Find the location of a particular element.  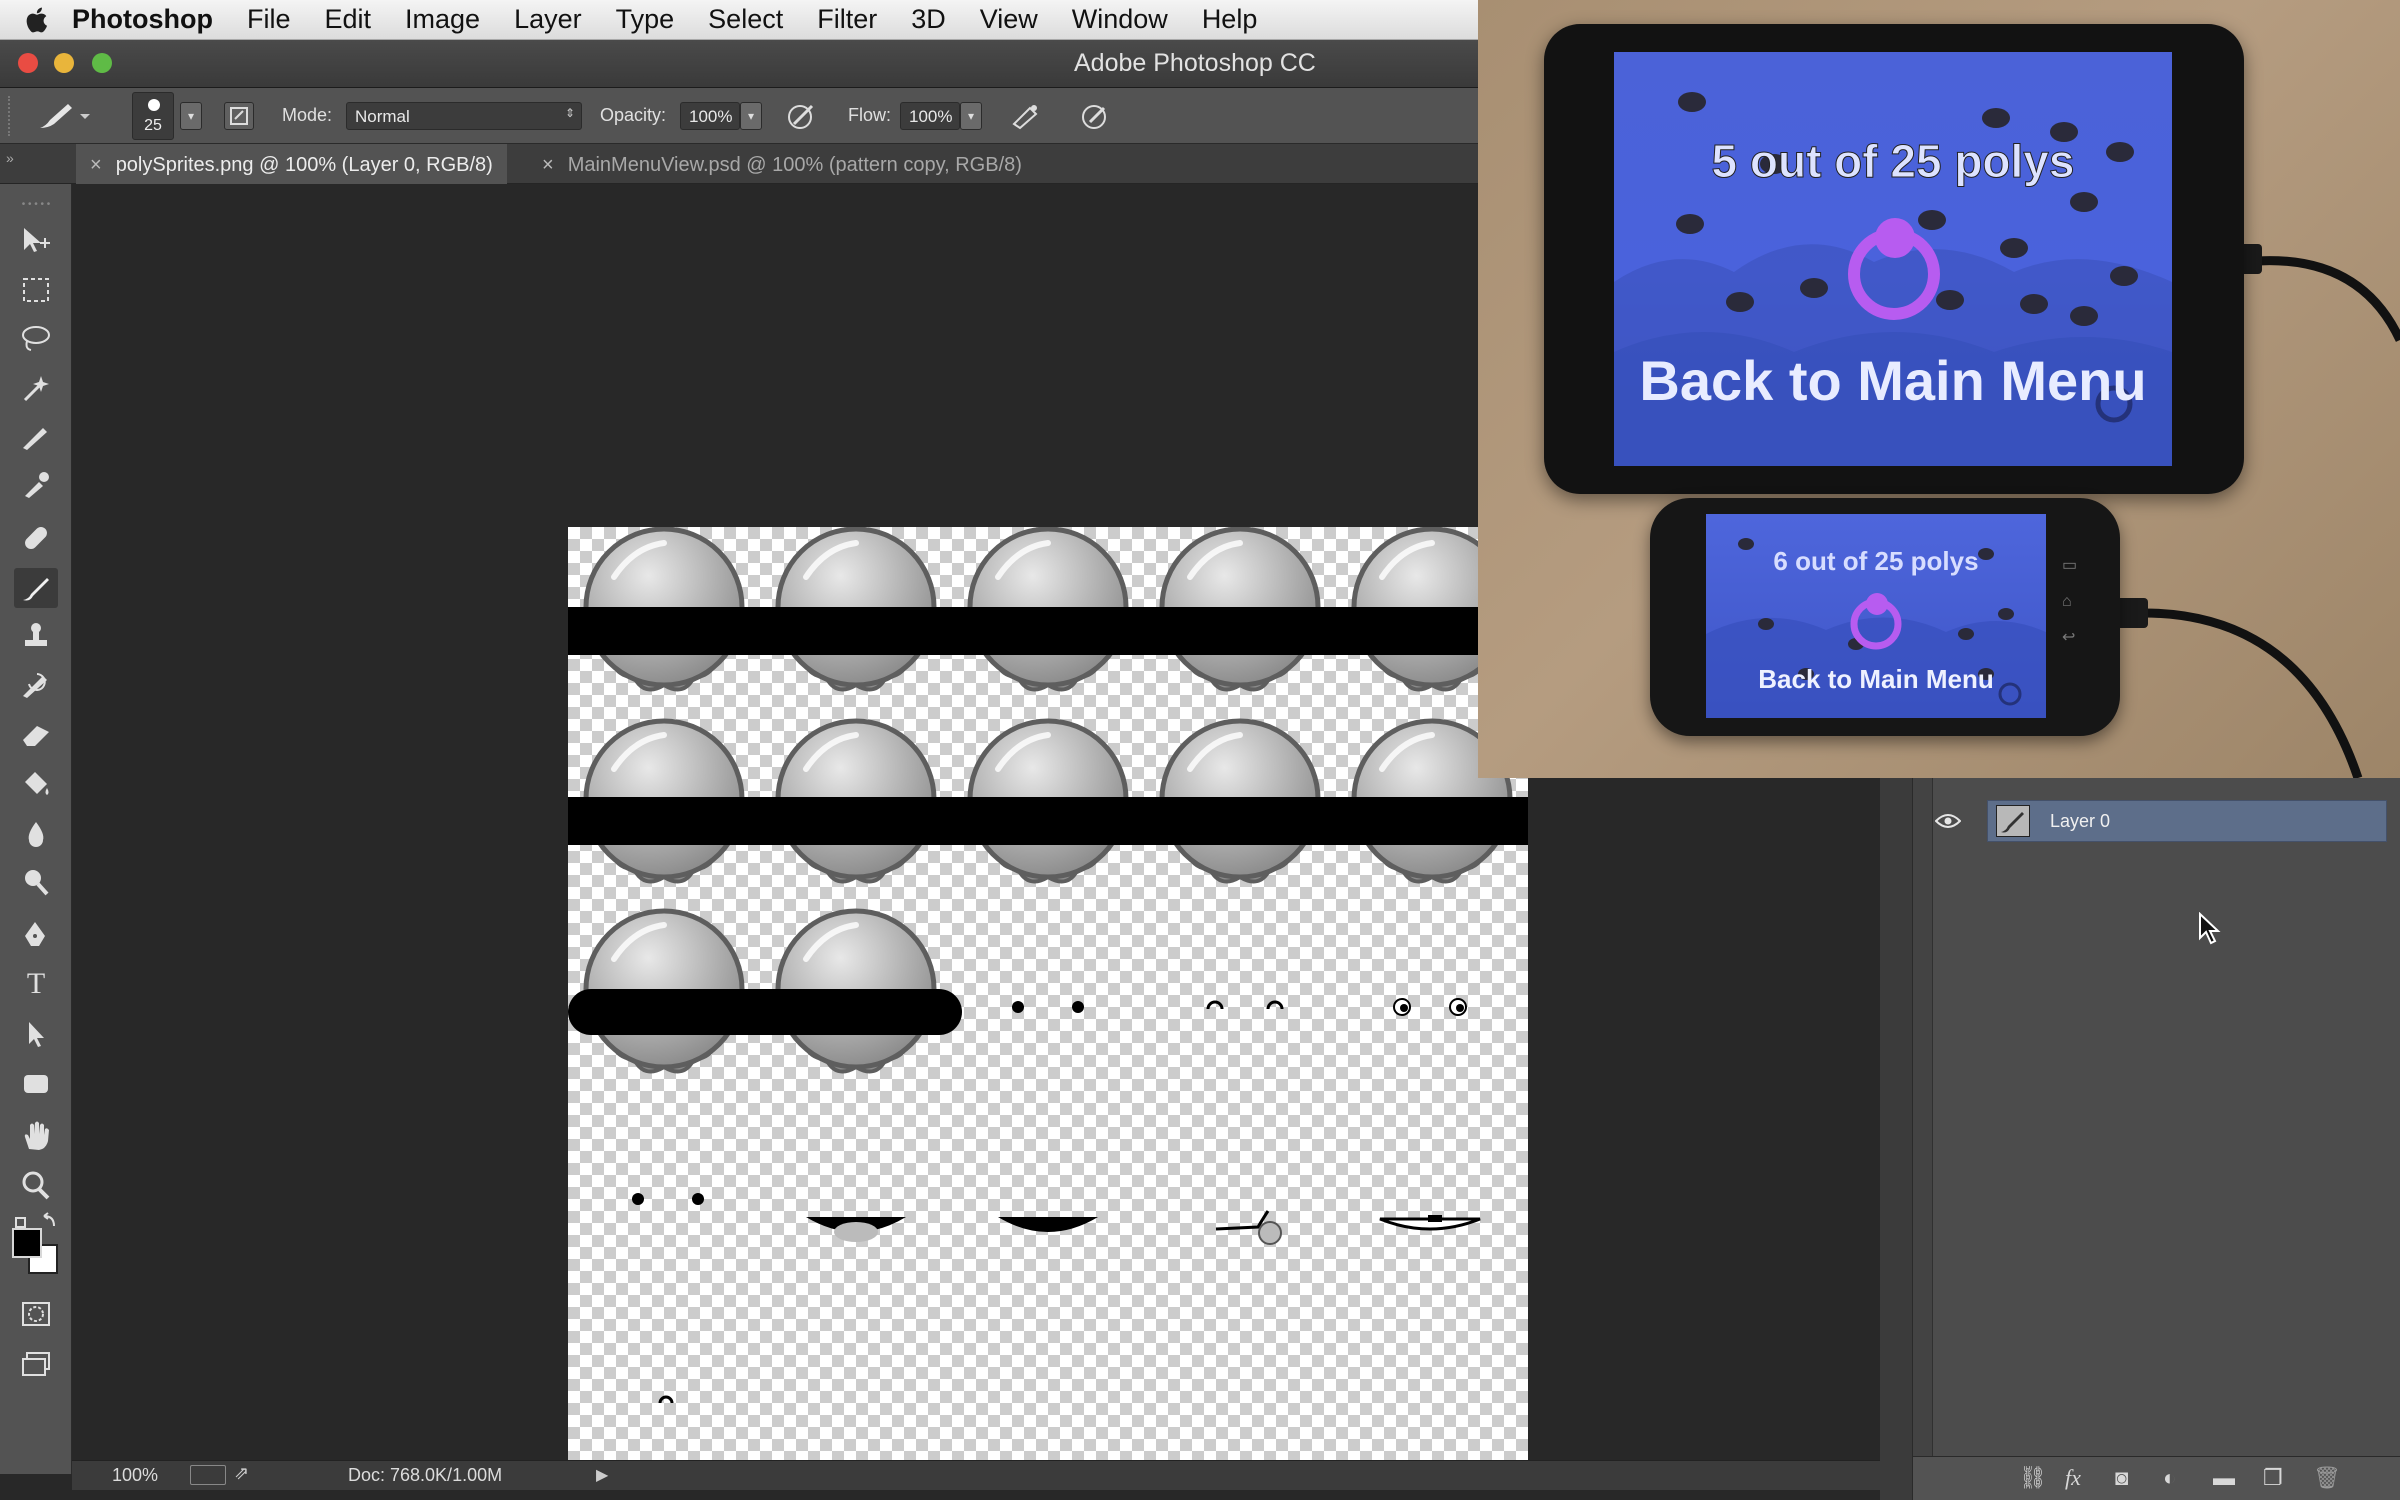

brush-panel-toggle-icon is located at coordinates (239, 116).